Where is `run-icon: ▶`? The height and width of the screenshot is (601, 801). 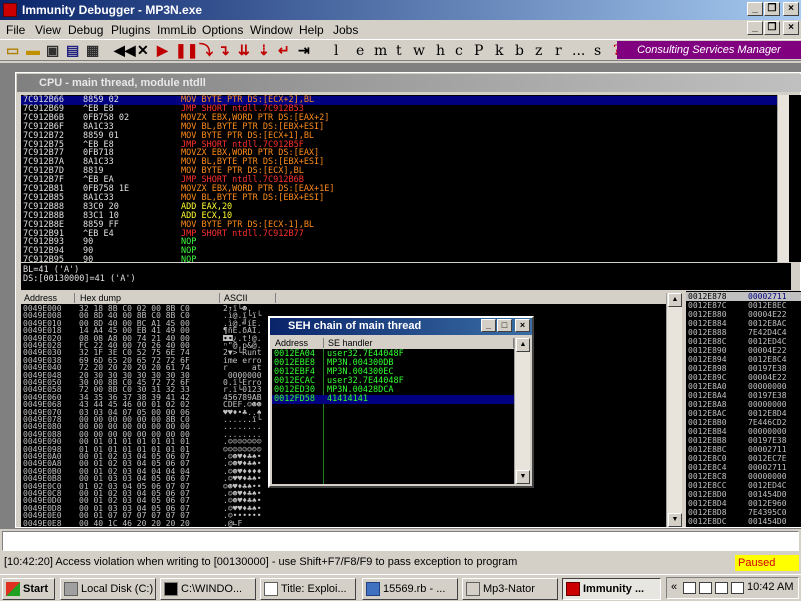
run-icon: ▶ is located at coordinates (162, 50).